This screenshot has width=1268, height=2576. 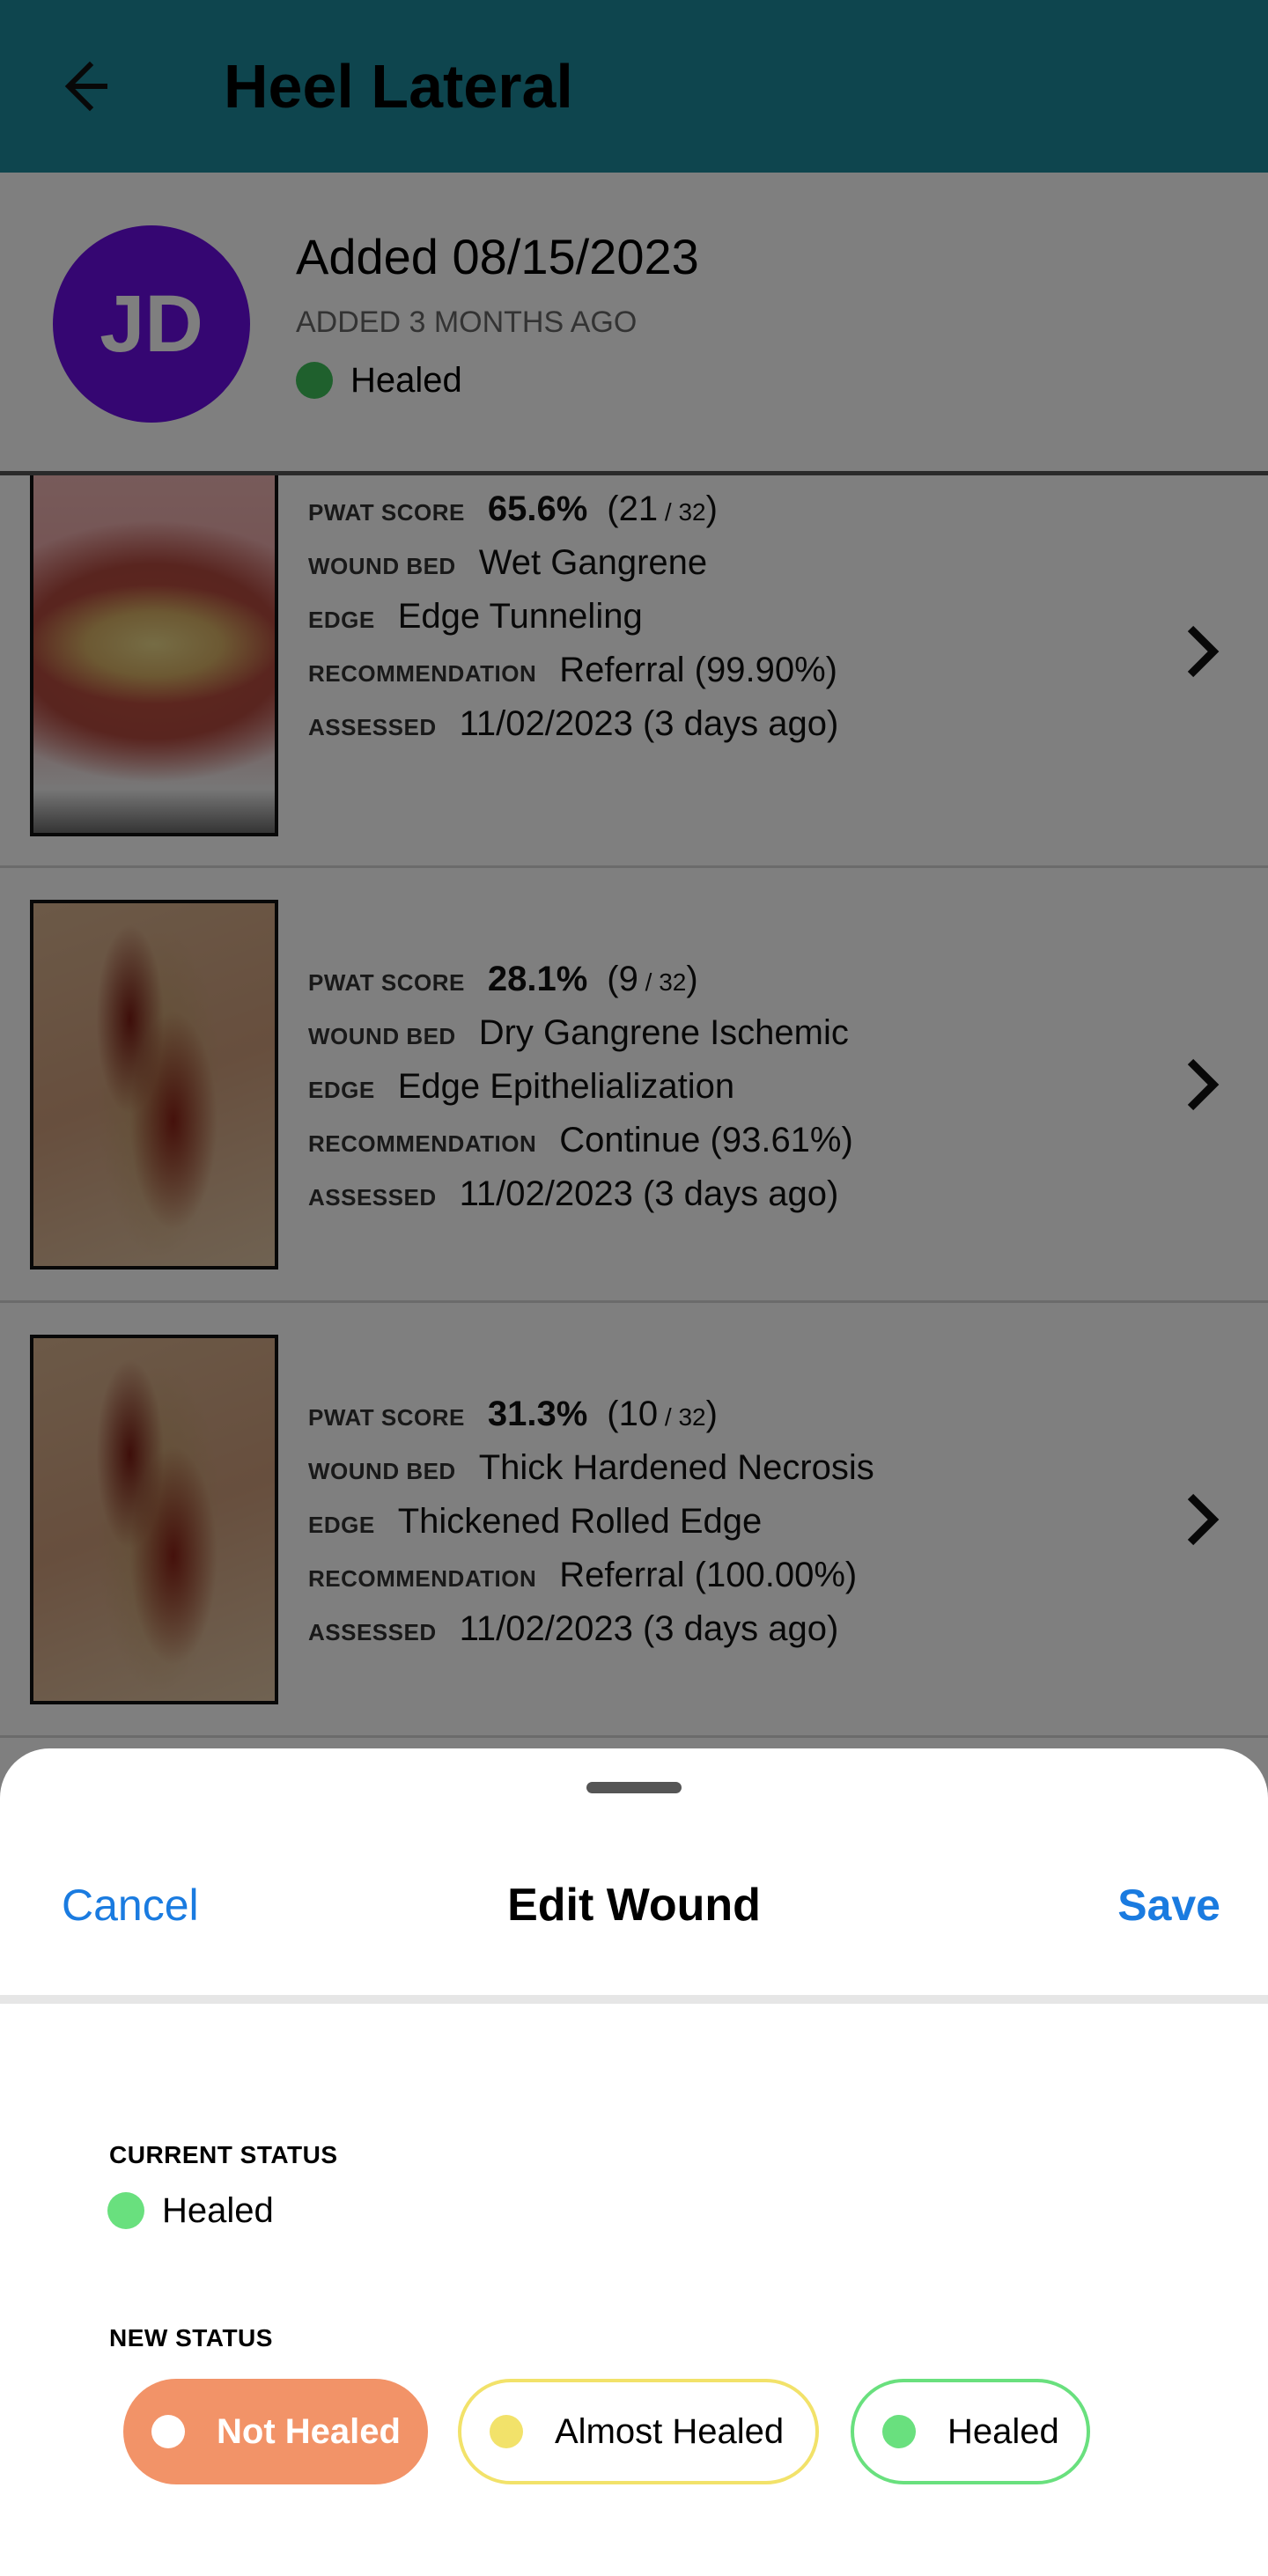 What do you see at coordinates (634, 2000) in the screenshot?
I see `sheet-divider` at bounding box center [634, 2000].